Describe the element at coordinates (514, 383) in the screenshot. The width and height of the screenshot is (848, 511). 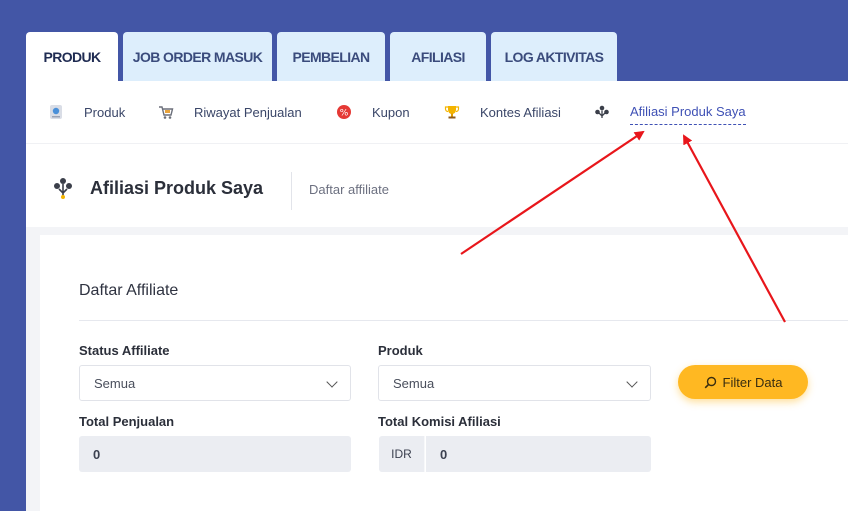
I see `produk-select: Semua` at that location.